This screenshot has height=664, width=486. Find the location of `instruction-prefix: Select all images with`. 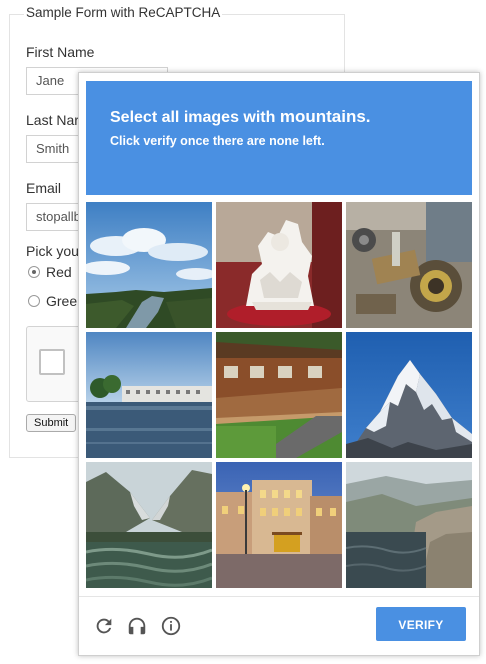

instruction-prefix: Select all images with is located at coordinates (195, 117).